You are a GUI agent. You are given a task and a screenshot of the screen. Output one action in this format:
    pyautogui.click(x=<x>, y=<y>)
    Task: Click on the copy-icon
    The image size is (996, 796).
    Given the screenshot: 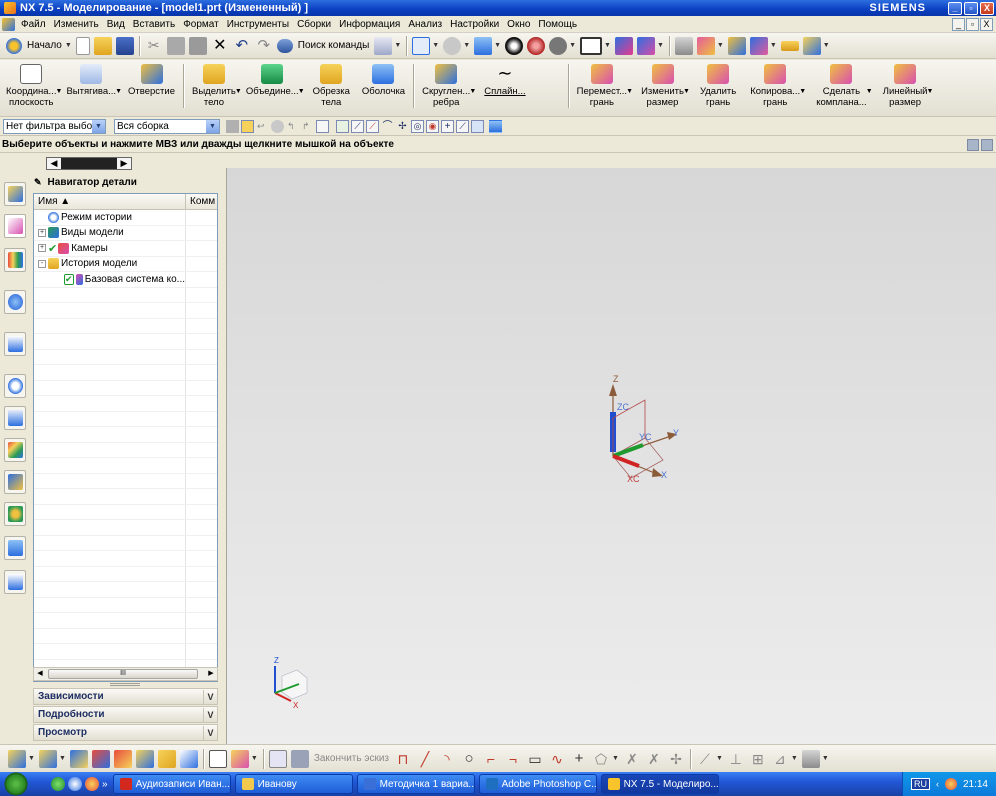 What is the action you would take?
    pyautogui.click(x=175, y=45)
    